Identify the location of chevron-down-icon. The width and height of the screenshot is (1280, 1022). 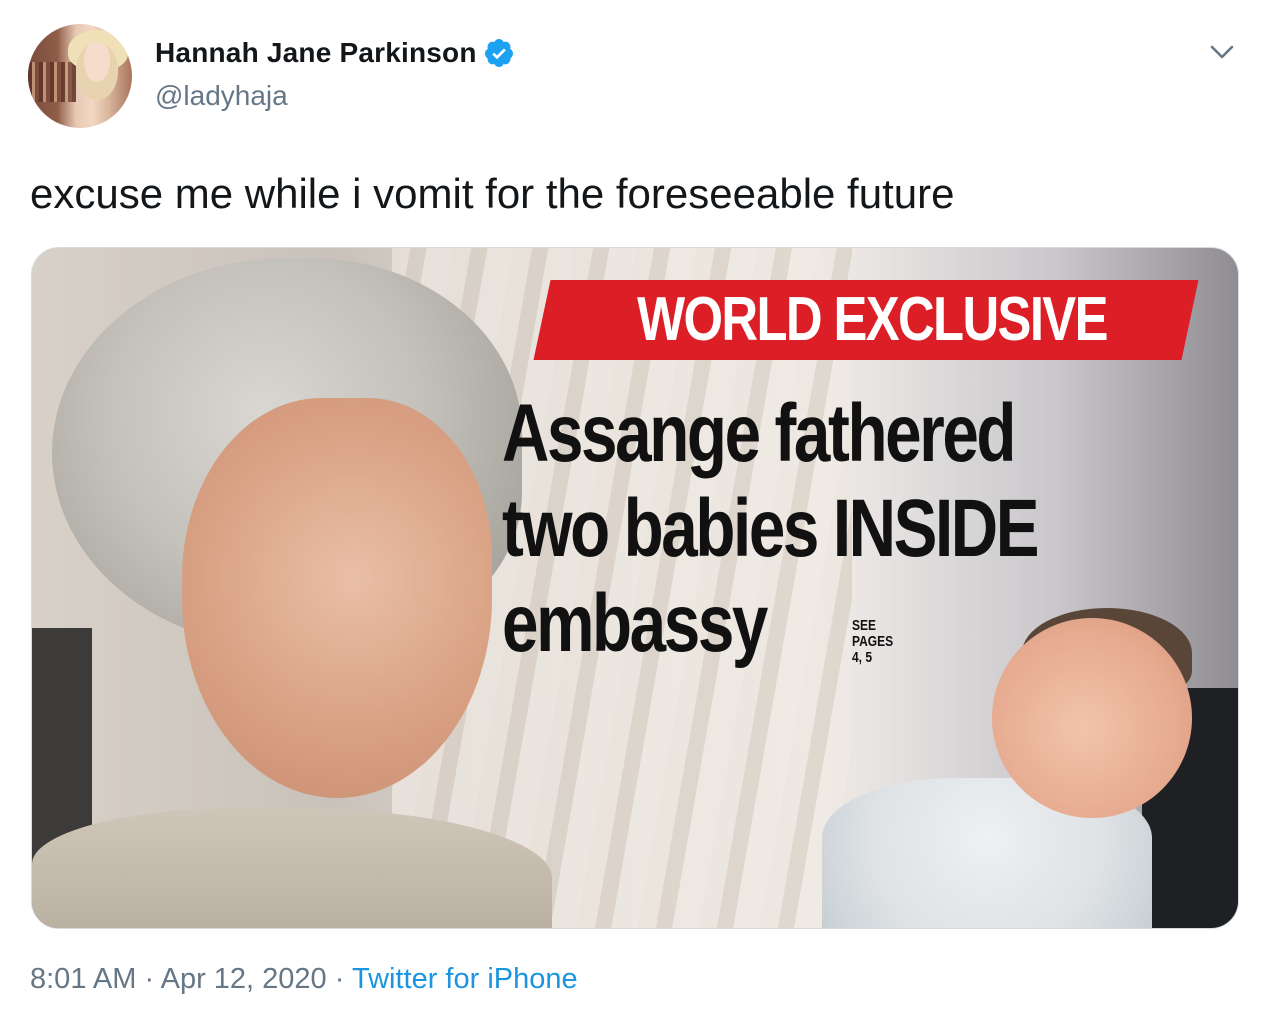
(1222, 52).